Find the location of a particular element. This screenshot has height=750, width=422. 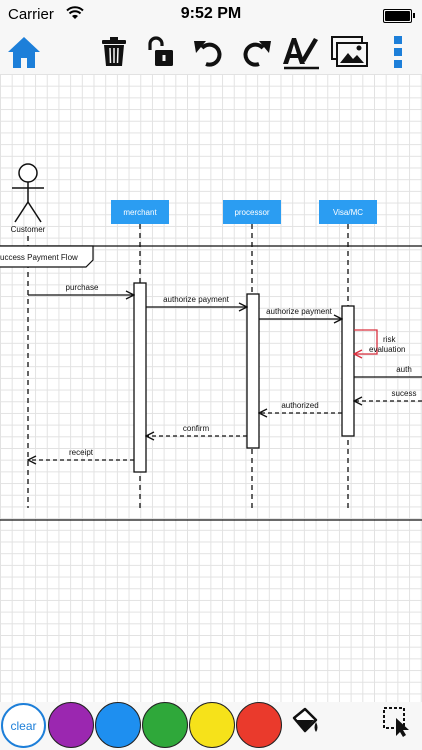

swatch-yellow is located at coordinates (212, 725).